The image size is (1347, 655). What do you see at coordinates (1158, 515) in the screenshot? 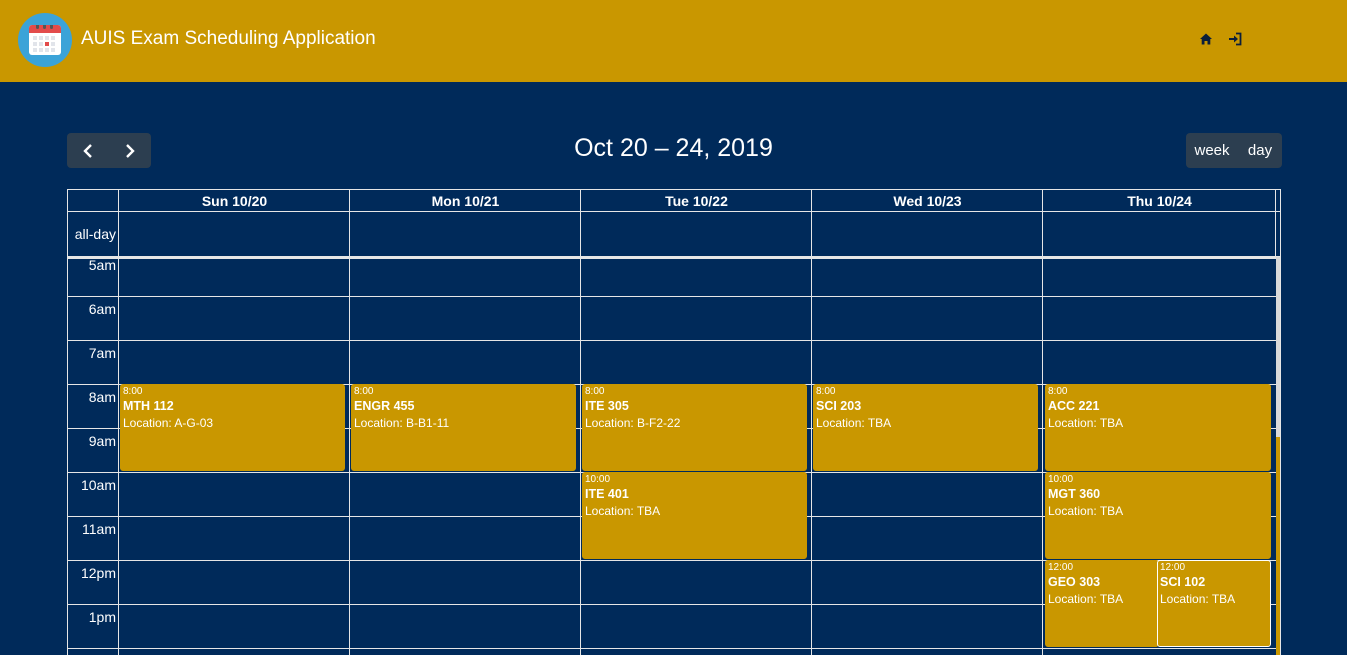
I see `event-mgt-360: 10:00 MGT 360 Location: TBA` at bounding box center [1158, 515].